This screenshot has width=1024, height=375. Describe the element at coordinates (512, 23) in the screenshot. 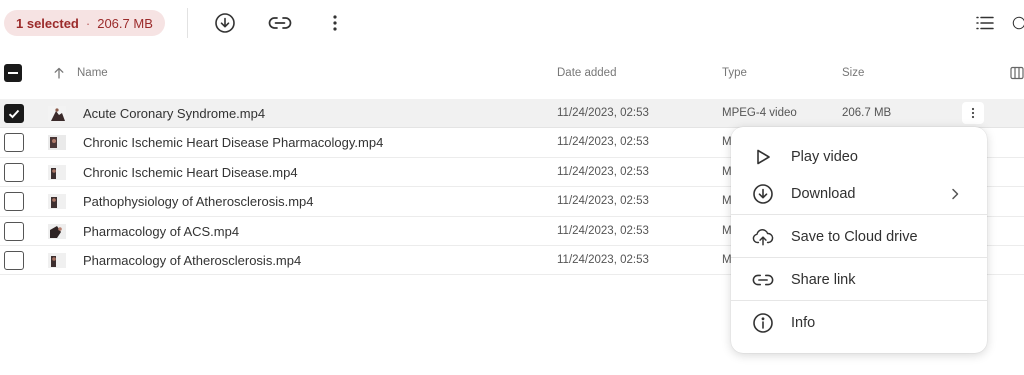

I see `toolbar: 1 selected · 206.7 MB` at that location.